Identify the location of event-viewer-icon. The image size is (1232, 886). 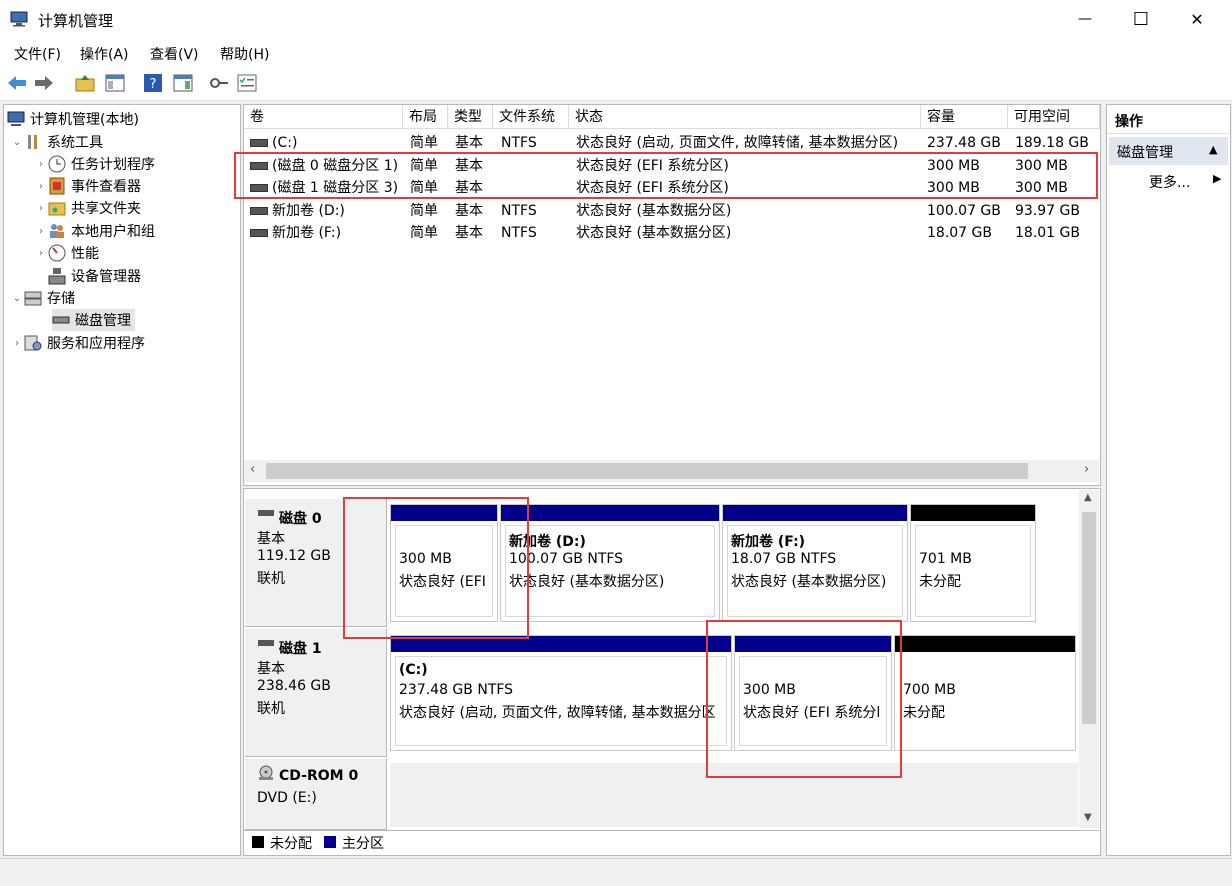
(57, 186).